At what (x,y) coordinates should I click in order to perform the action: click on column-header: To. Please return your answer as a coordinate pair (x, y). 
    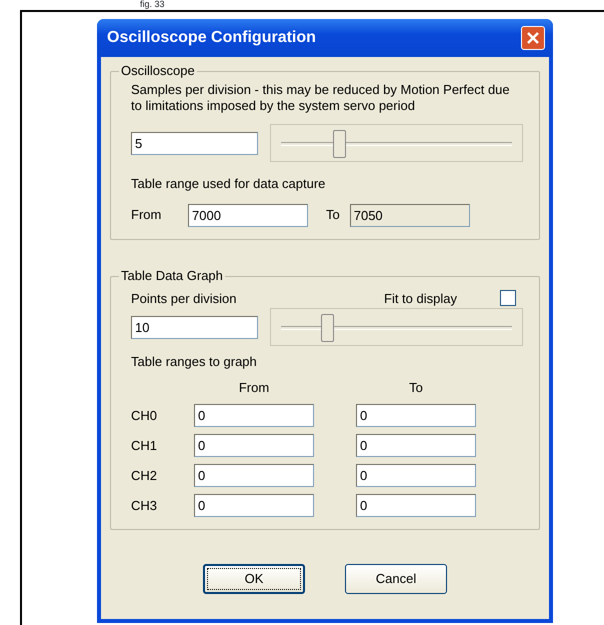
    Looking at the image, I should click on (416, 387).